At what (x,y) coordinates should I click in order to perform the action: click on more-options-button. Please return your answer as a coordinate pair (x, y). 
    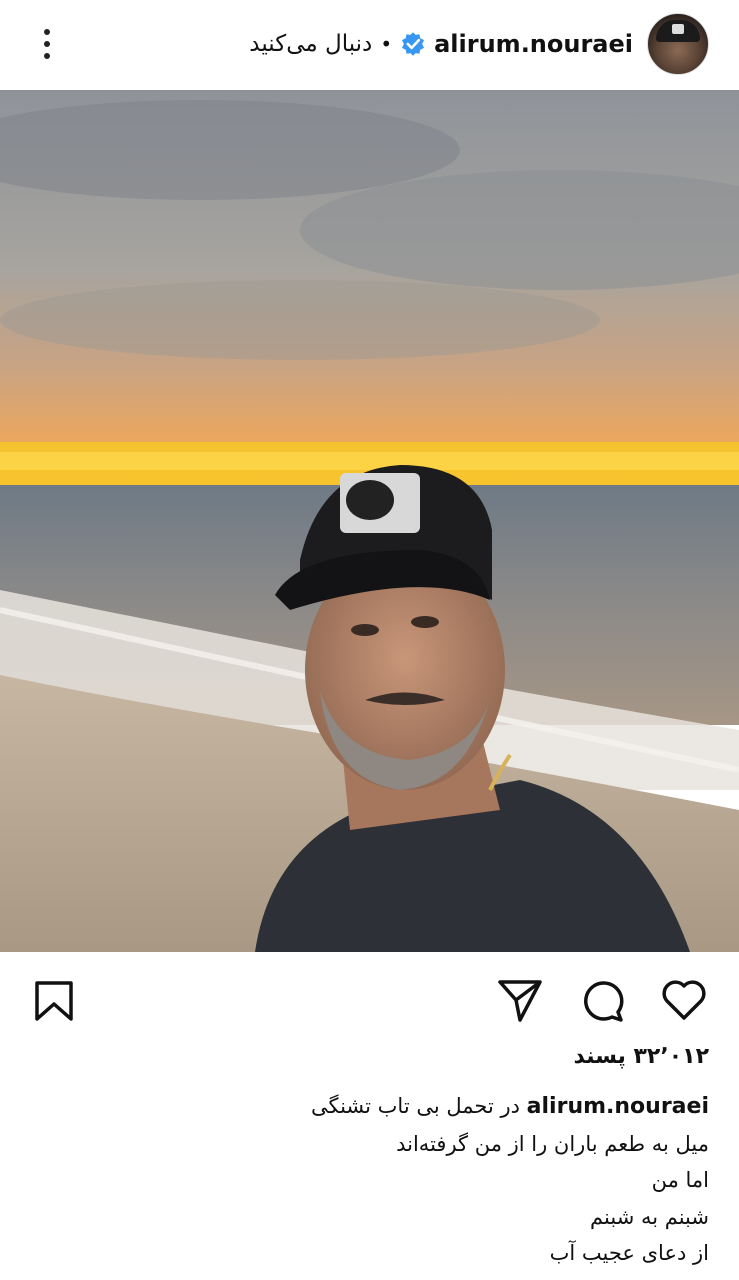
    Looking at the image, I should click on (47, 44).